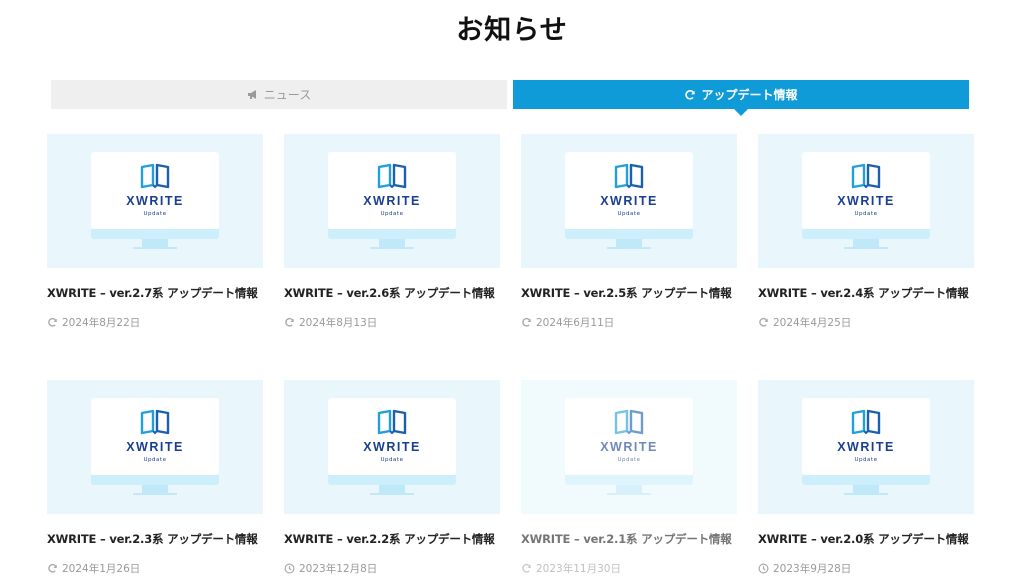 The width and height of the screenshot is (1024, 576). What do you see at coordinates (392, 568) in the screenshot?
I see `post-date: 2023年12月8日` at bounding box center [392, 568].